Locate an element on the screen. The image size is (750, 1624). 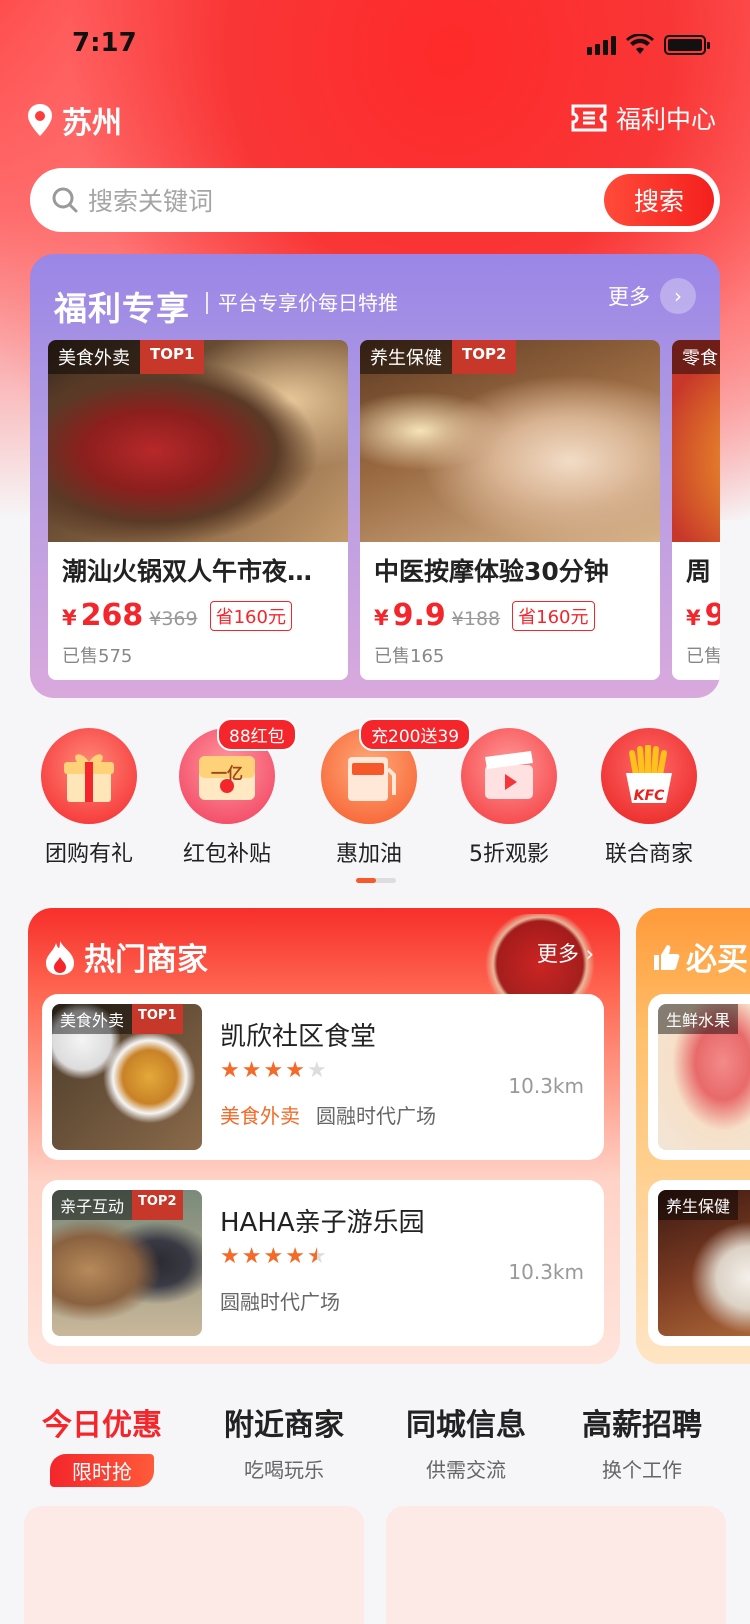
red-packet-icon: 88红包 一亿 is located at coordinates (238, 771).